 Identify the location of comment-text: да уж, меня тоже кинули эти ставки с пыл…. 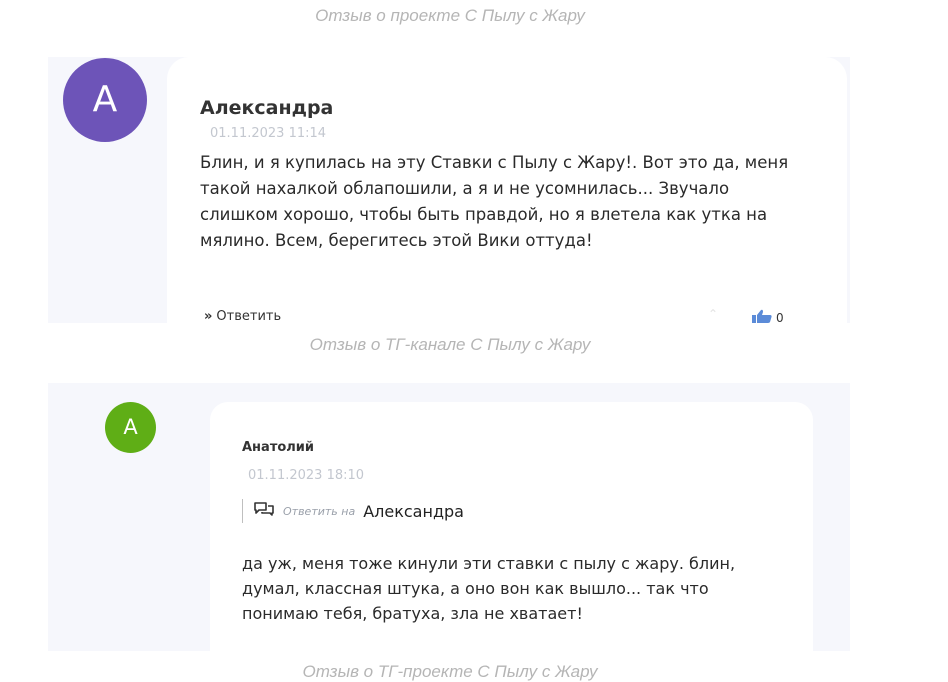
(489, 588).